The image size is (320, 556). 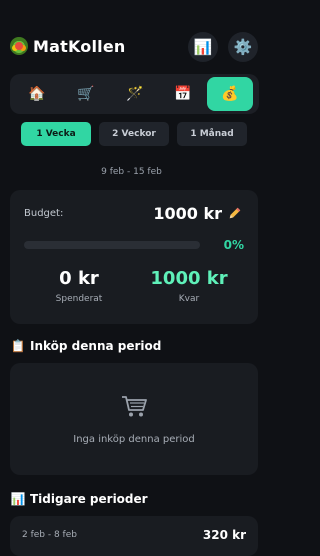 I want to click on shopping-cart-icon: 🛒, so click(x=86, y=94).